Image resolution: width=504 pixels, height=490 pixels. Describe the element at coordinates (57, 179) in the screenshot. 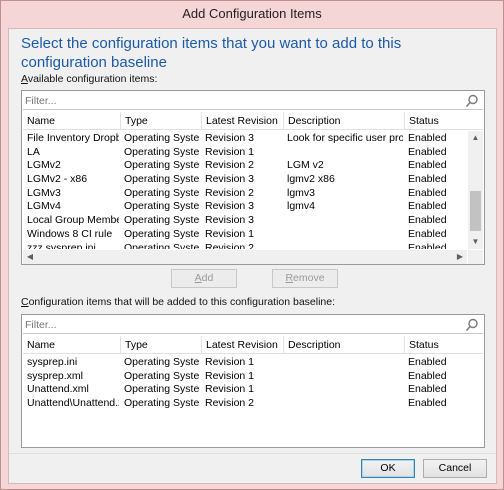

I see `cell-name: LGMv2 - x86` at that location.